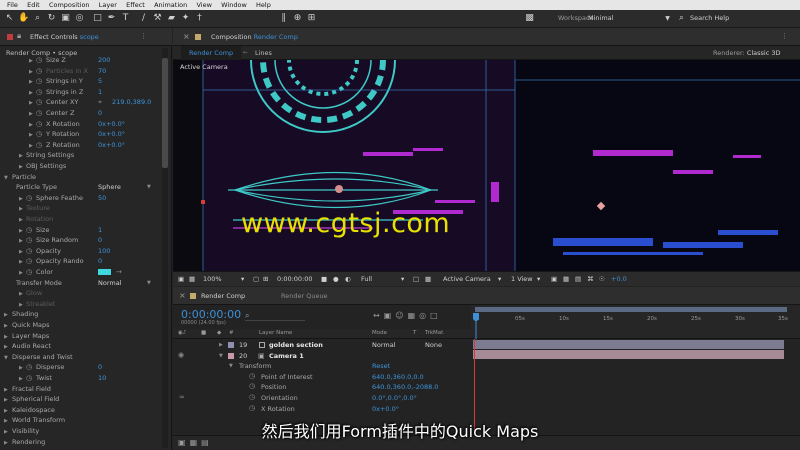 The width and height of the screenshot is (800, 450). I want to click on subtab-render-comp: Render Comp, so click(211, 53).